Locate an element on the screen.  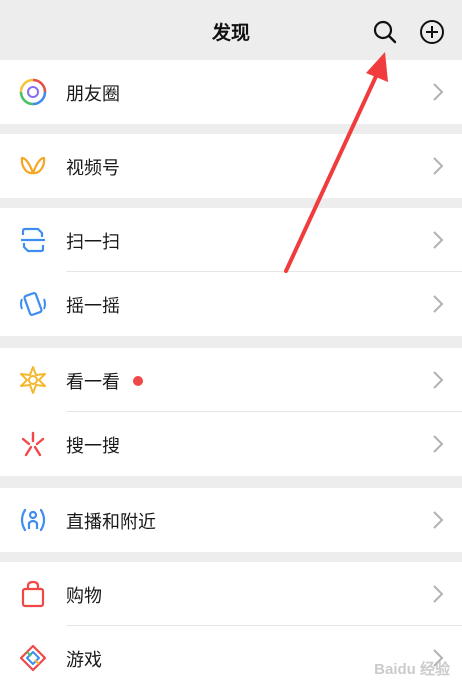
list-item-label: 购物 is located at coordinates (84, 596).